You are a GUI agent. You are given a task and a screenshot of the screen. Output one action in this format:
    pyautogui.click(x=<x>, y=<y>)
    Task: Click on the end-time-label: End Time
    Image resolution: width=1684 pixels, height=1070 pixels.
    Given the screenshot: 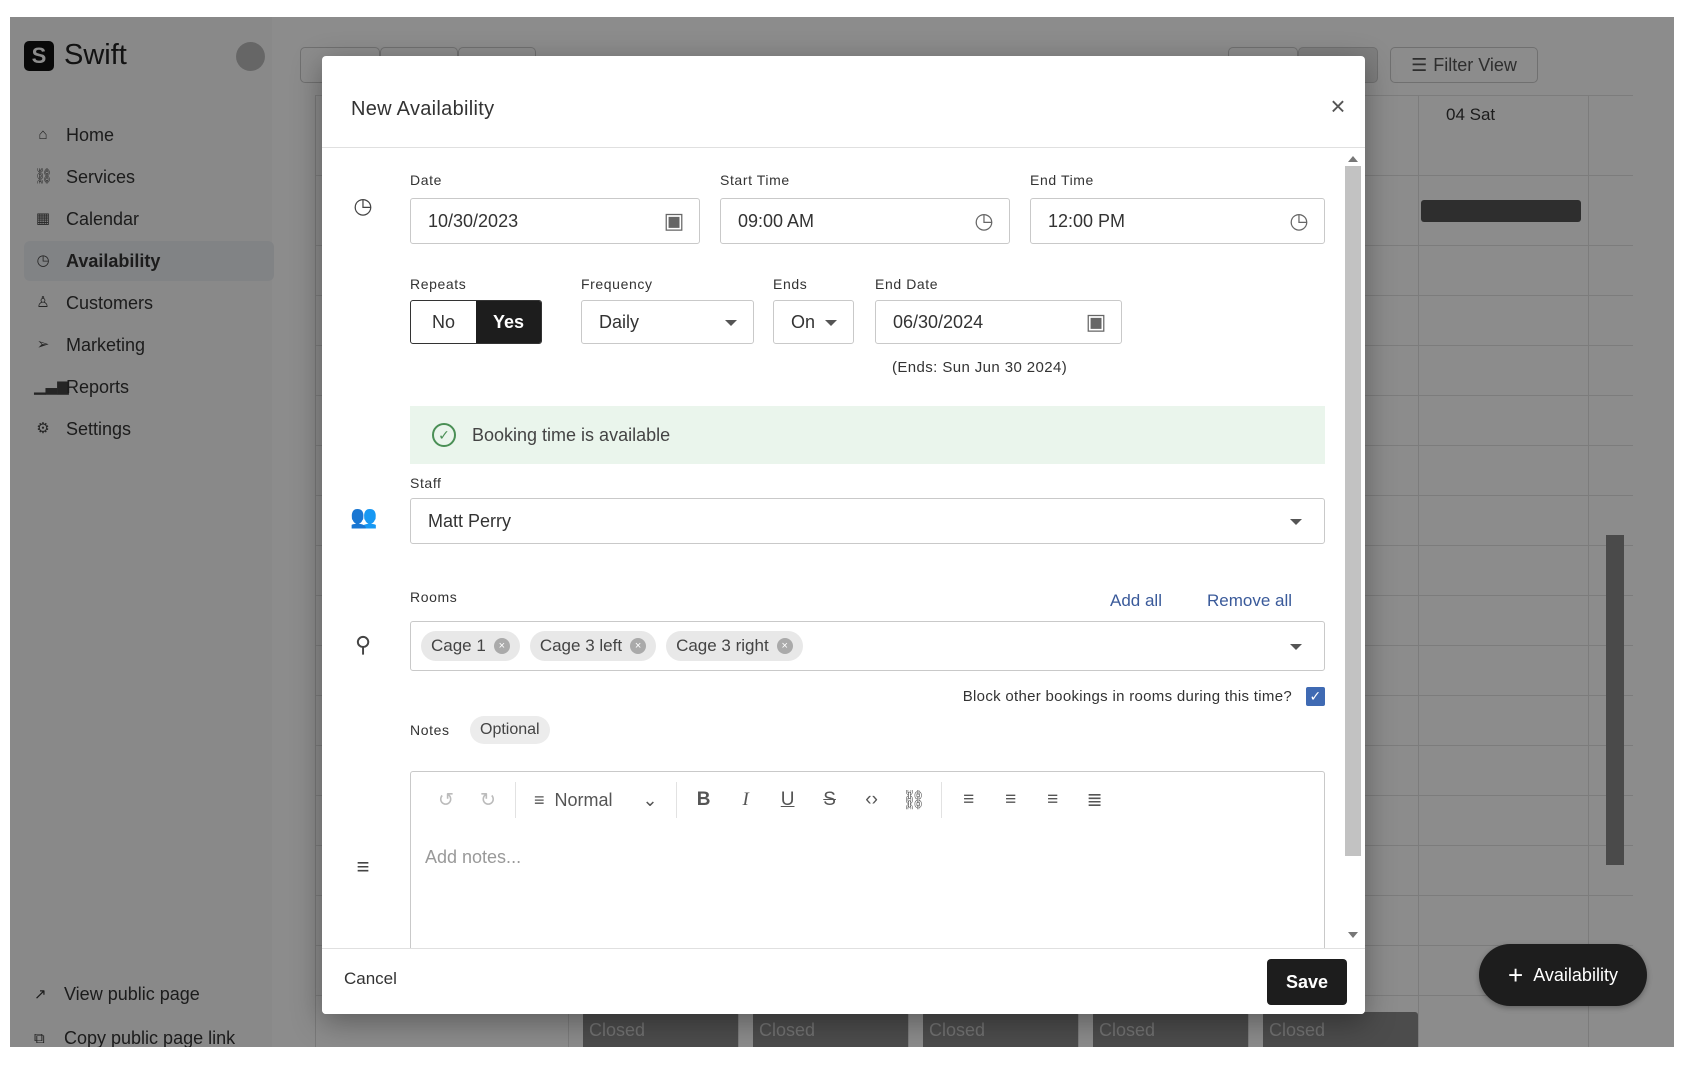 What is the action you would take?
    pyautogui.click(x=1062, y=180)
    